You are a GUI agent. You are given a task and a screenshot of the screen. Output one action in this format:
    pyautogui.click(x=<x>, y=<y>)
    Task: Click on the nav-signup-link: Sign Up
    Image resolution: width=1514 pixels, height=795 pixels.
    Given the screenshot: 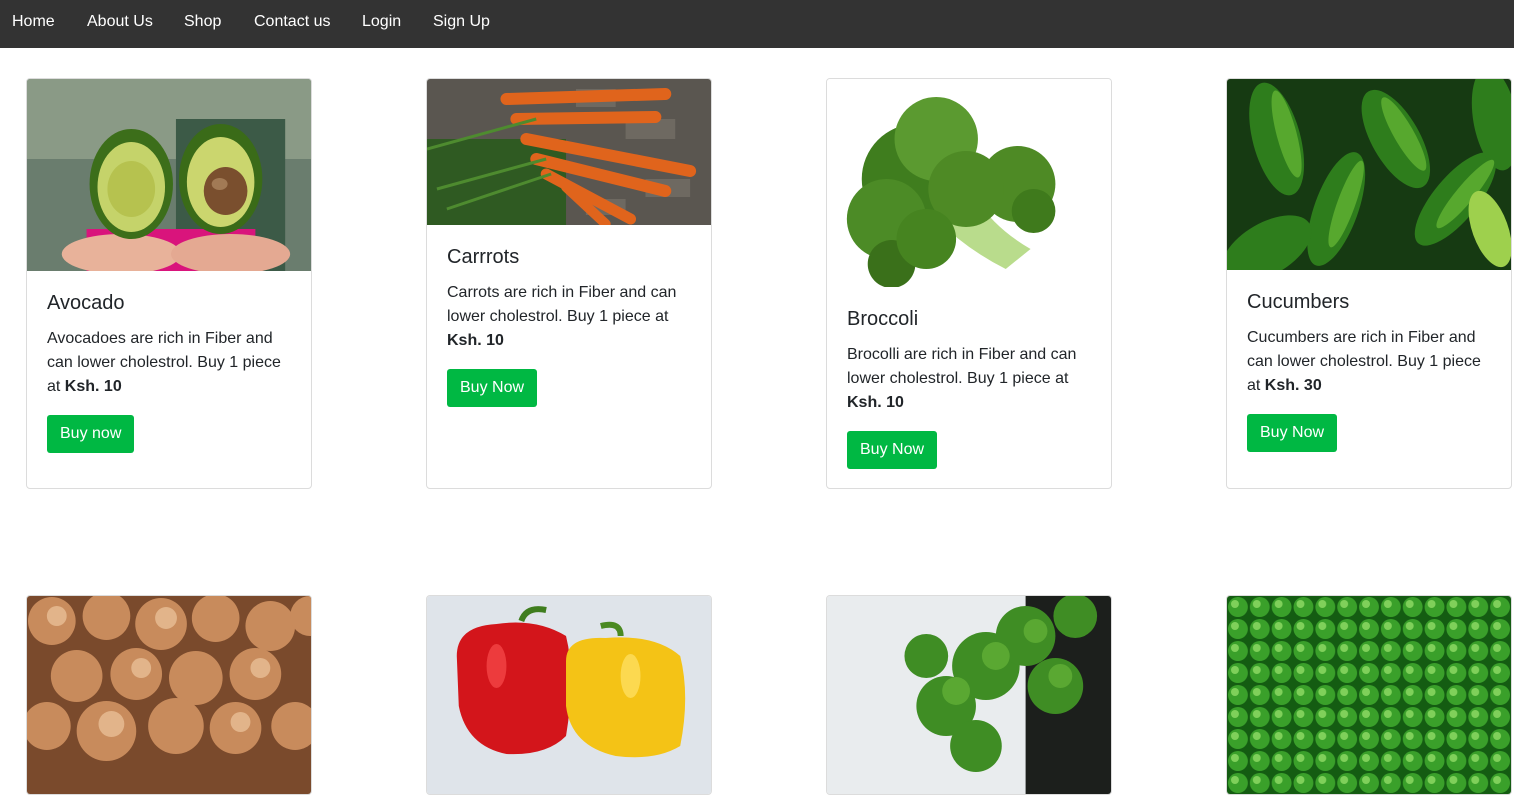 What is the action you would take?
    pyautogui.click(x=461, y=22)
    